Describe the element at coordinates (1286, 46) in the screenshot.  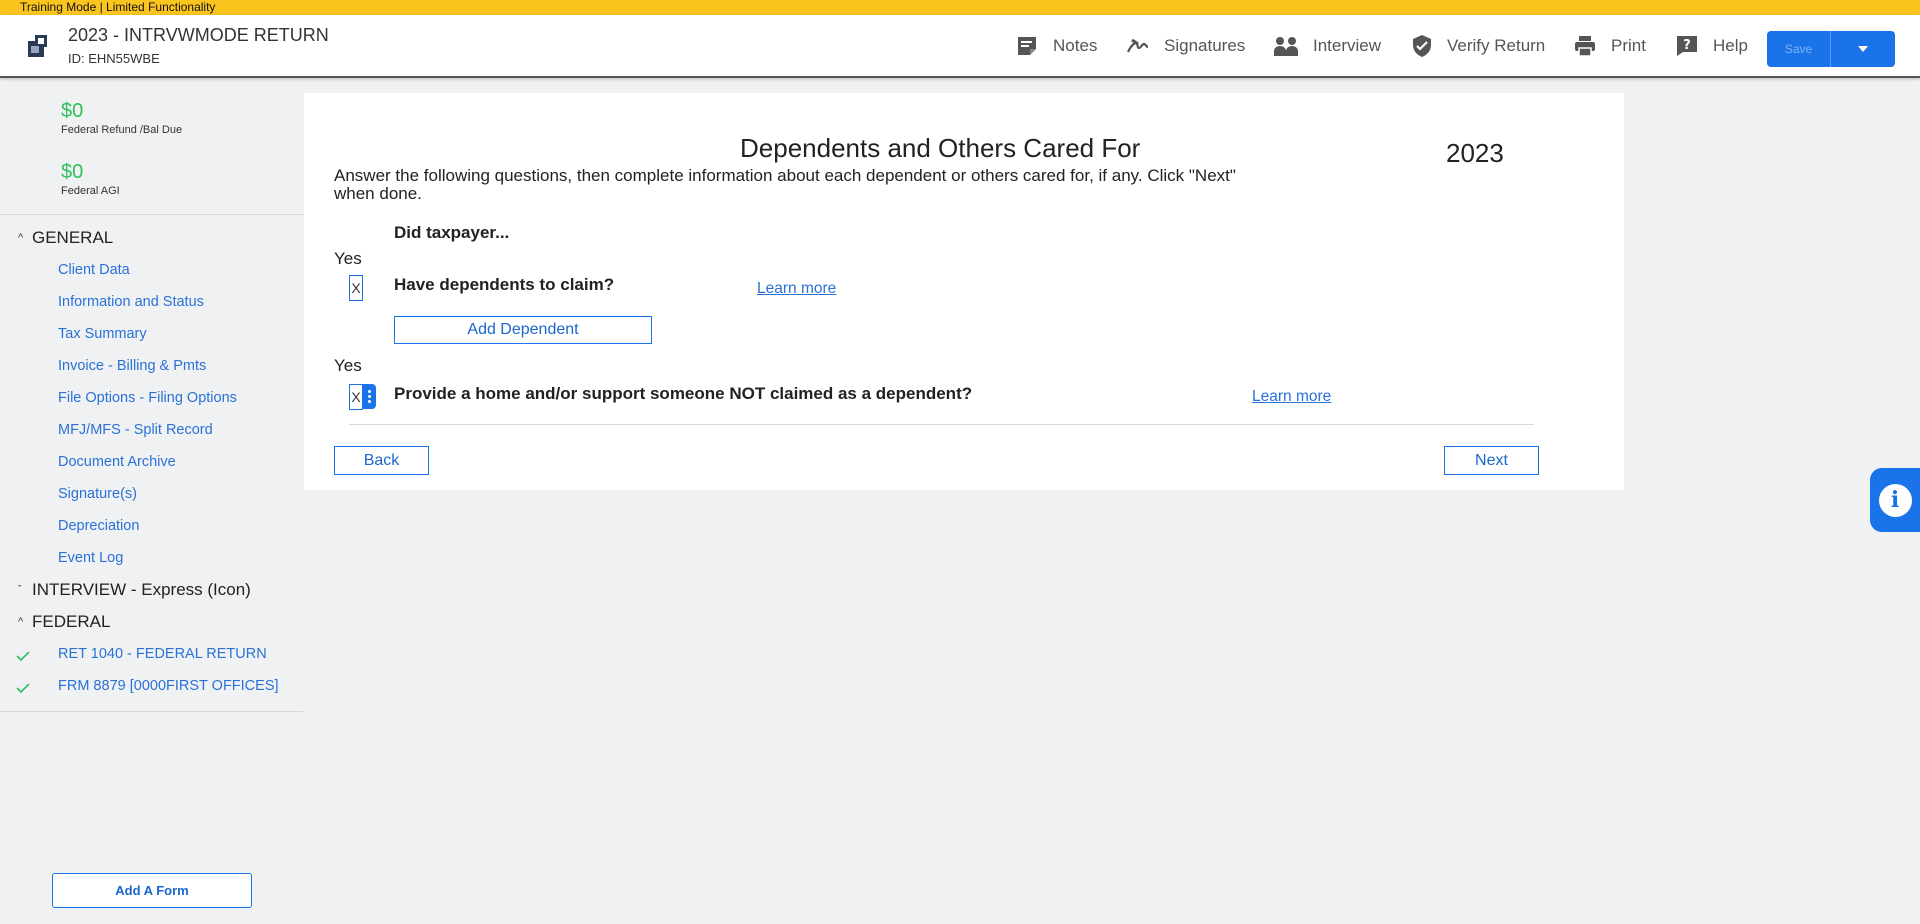
I see `interview-icon` at that location.